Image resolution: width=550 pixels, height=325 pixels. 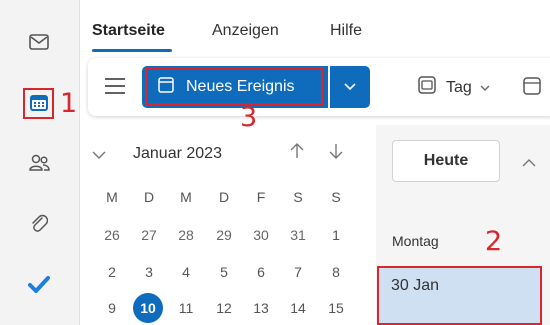 What do you see at coordinates (115, 86) in the screenshot?
I see `menu-icon` at bounding box center [115, 86].